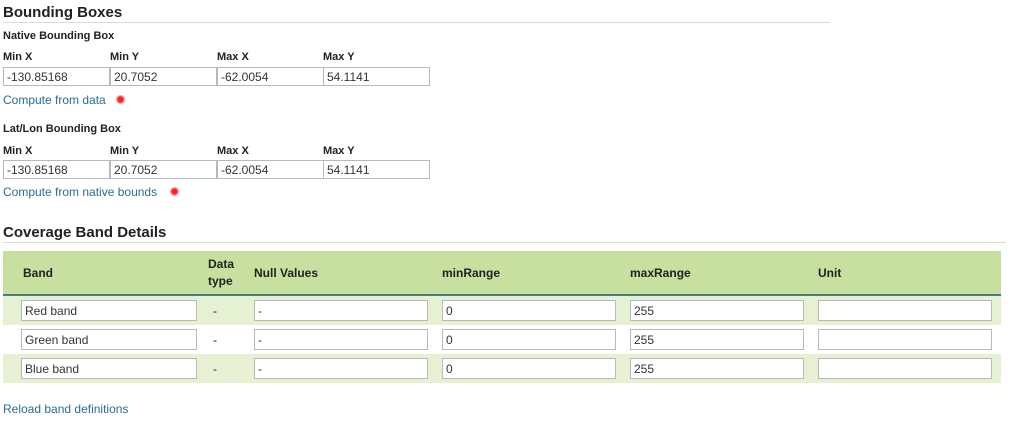 The height and width of the screenshot is (427, 1022). What do you see at coordinates (909, 273) in the screenshot?
I see `unit-column-header: Unit` at bounding box center [909, 273].